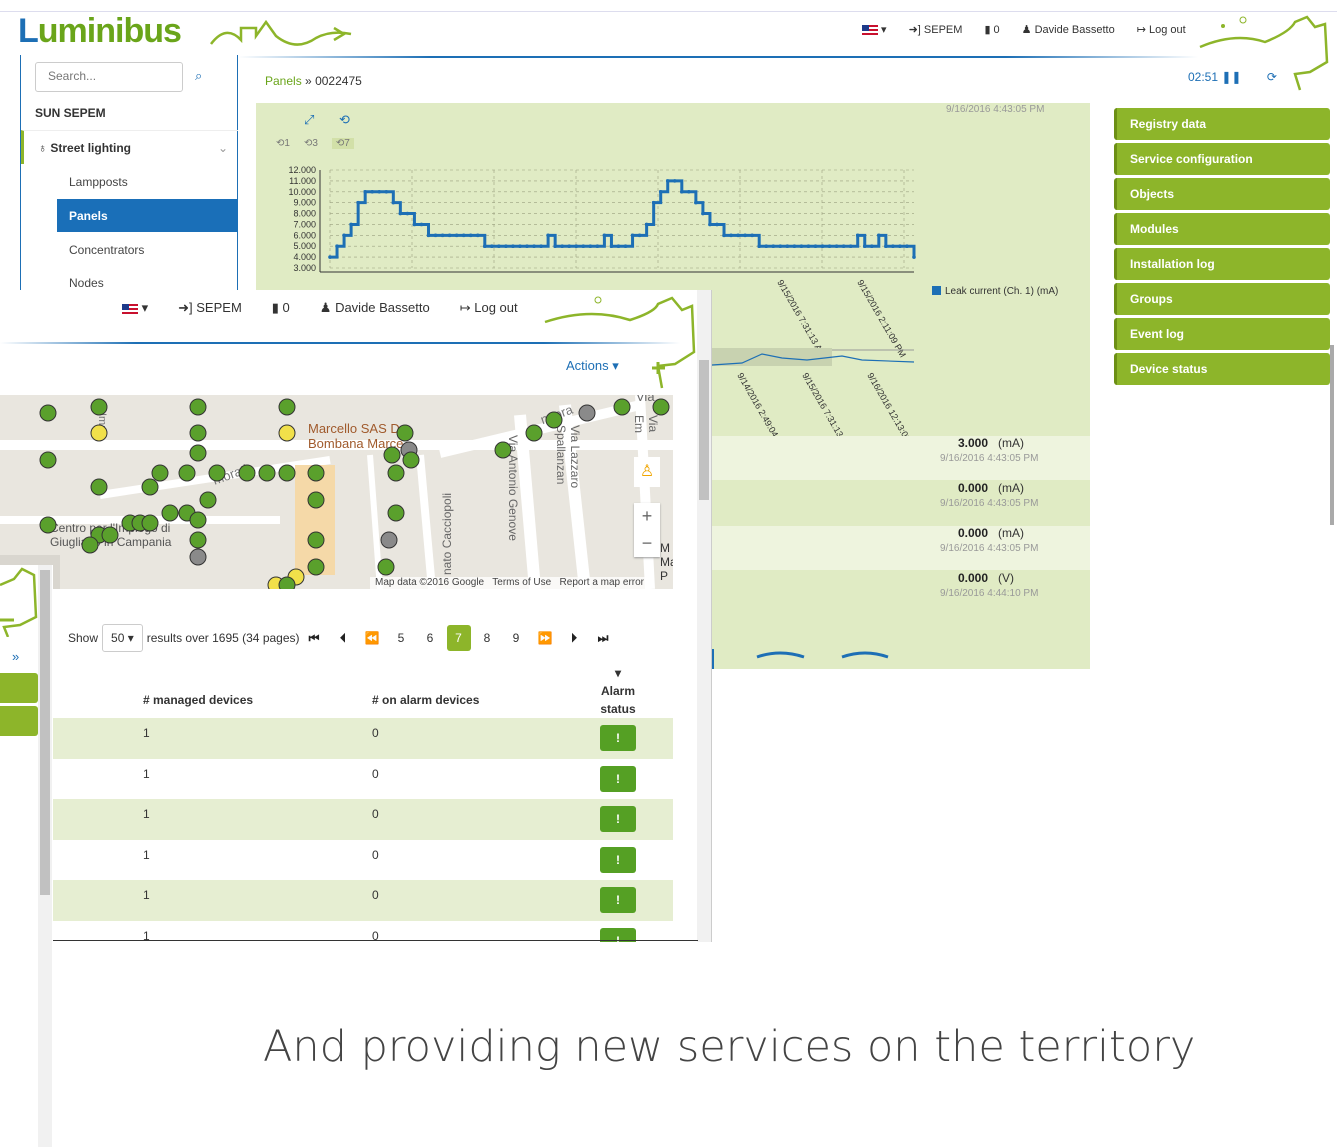 This screenshot has width=1337, height=1147. Describe the element at coordinates (1332, 435) in the screenshot. I see `page-scrollbar` at that location.